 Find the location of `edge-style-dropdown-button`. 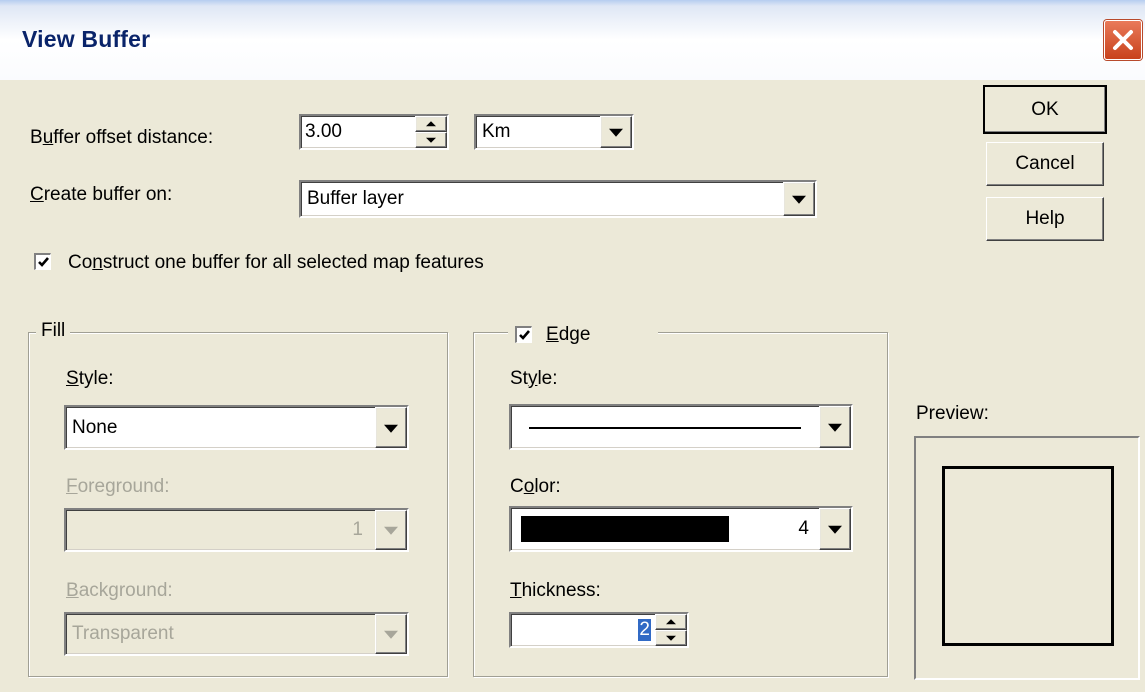

edge-style-dropdown-button is located at coordinates (835, 427).